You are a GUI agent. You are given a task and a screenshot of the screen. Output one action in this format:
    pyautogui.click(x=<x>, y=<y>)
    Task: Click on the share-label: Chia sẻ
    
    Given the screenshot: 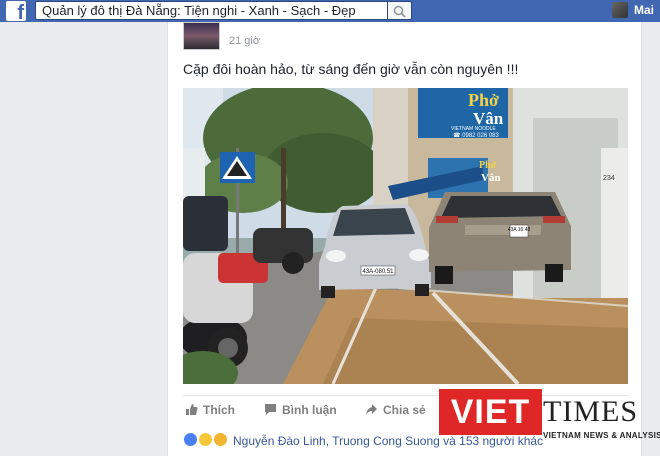 What is the action you would take?
    pyautogui.click(x=404, y=410)
    